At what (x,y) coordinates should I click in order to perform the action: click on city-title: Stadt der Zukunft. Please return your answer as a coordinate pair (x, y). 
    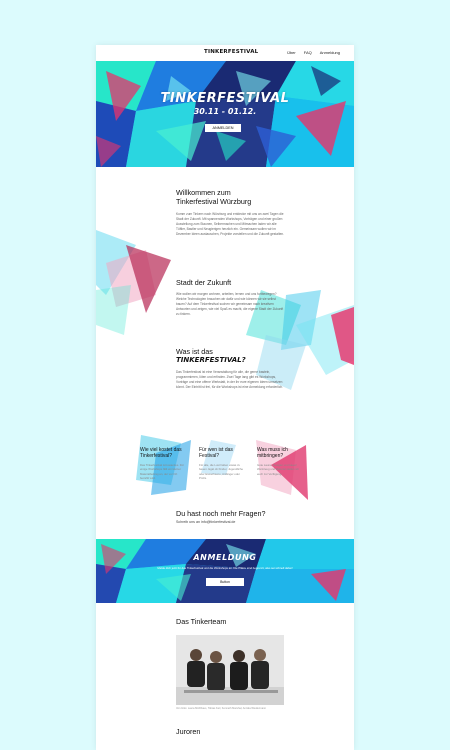
    Looking at the image, I should click on (204, 282).